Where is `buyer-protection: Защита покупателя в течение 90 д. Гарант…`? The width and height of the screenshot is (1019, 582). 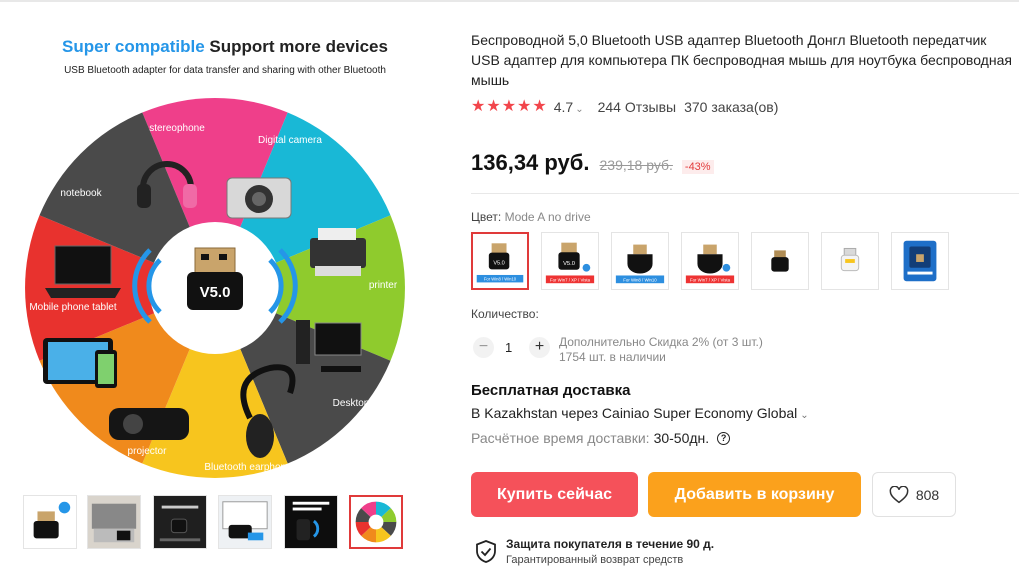
buyer-protection: Защита покупателя в течение 90 д. Гарант… is located at coordinates (626, 552).